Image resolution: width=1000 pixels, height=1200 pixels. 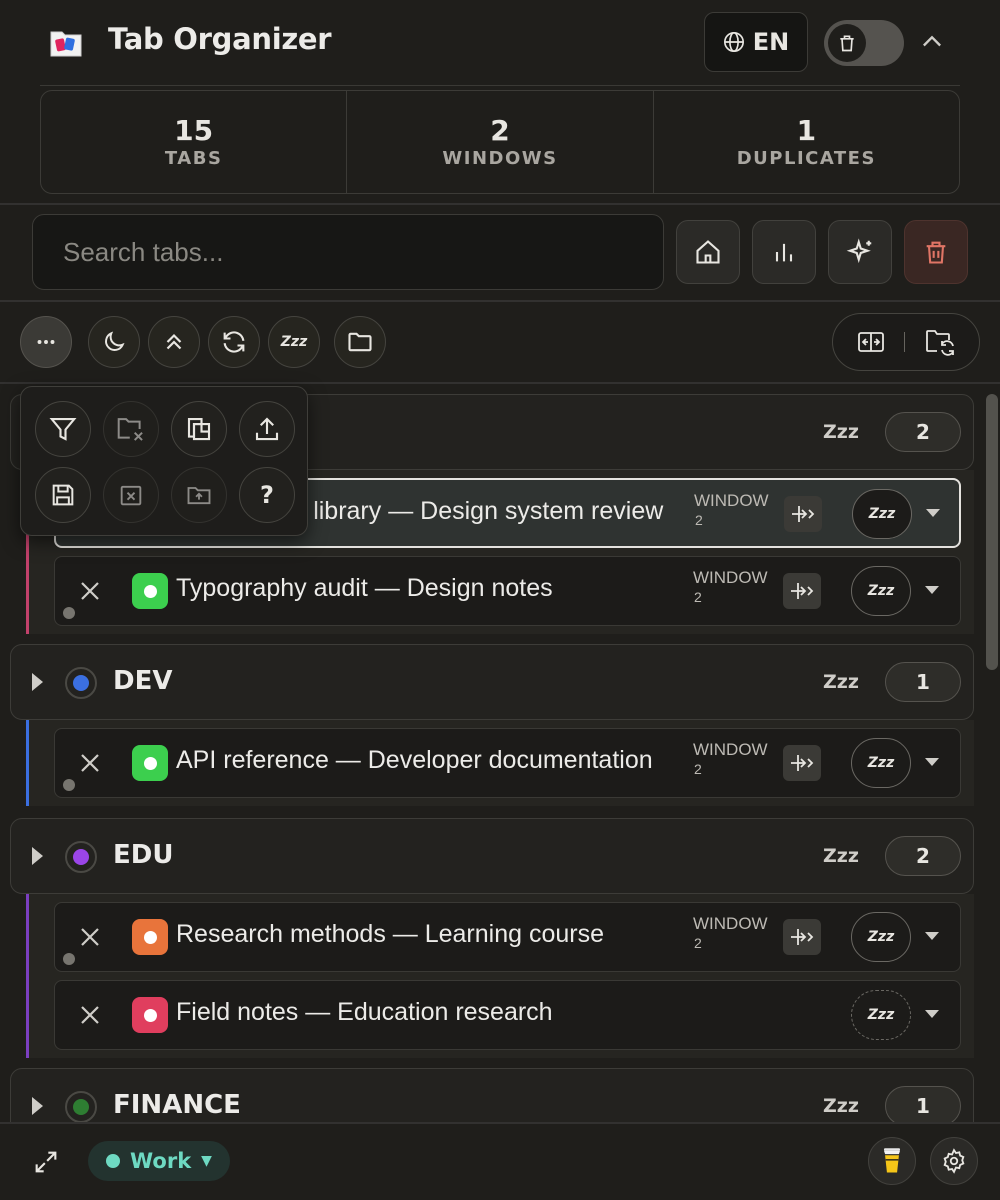 I want to click on collapse-all-button, so click(x=174, y=342).